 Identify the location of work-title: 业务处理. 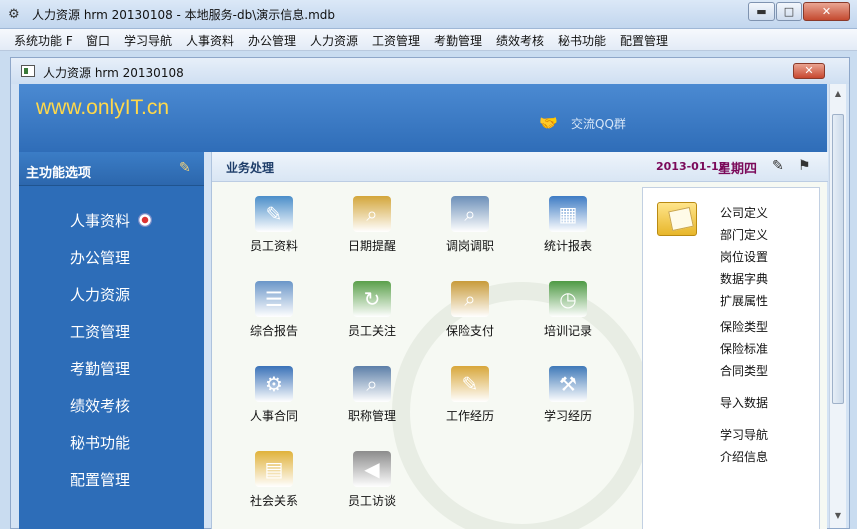
(250, 168).